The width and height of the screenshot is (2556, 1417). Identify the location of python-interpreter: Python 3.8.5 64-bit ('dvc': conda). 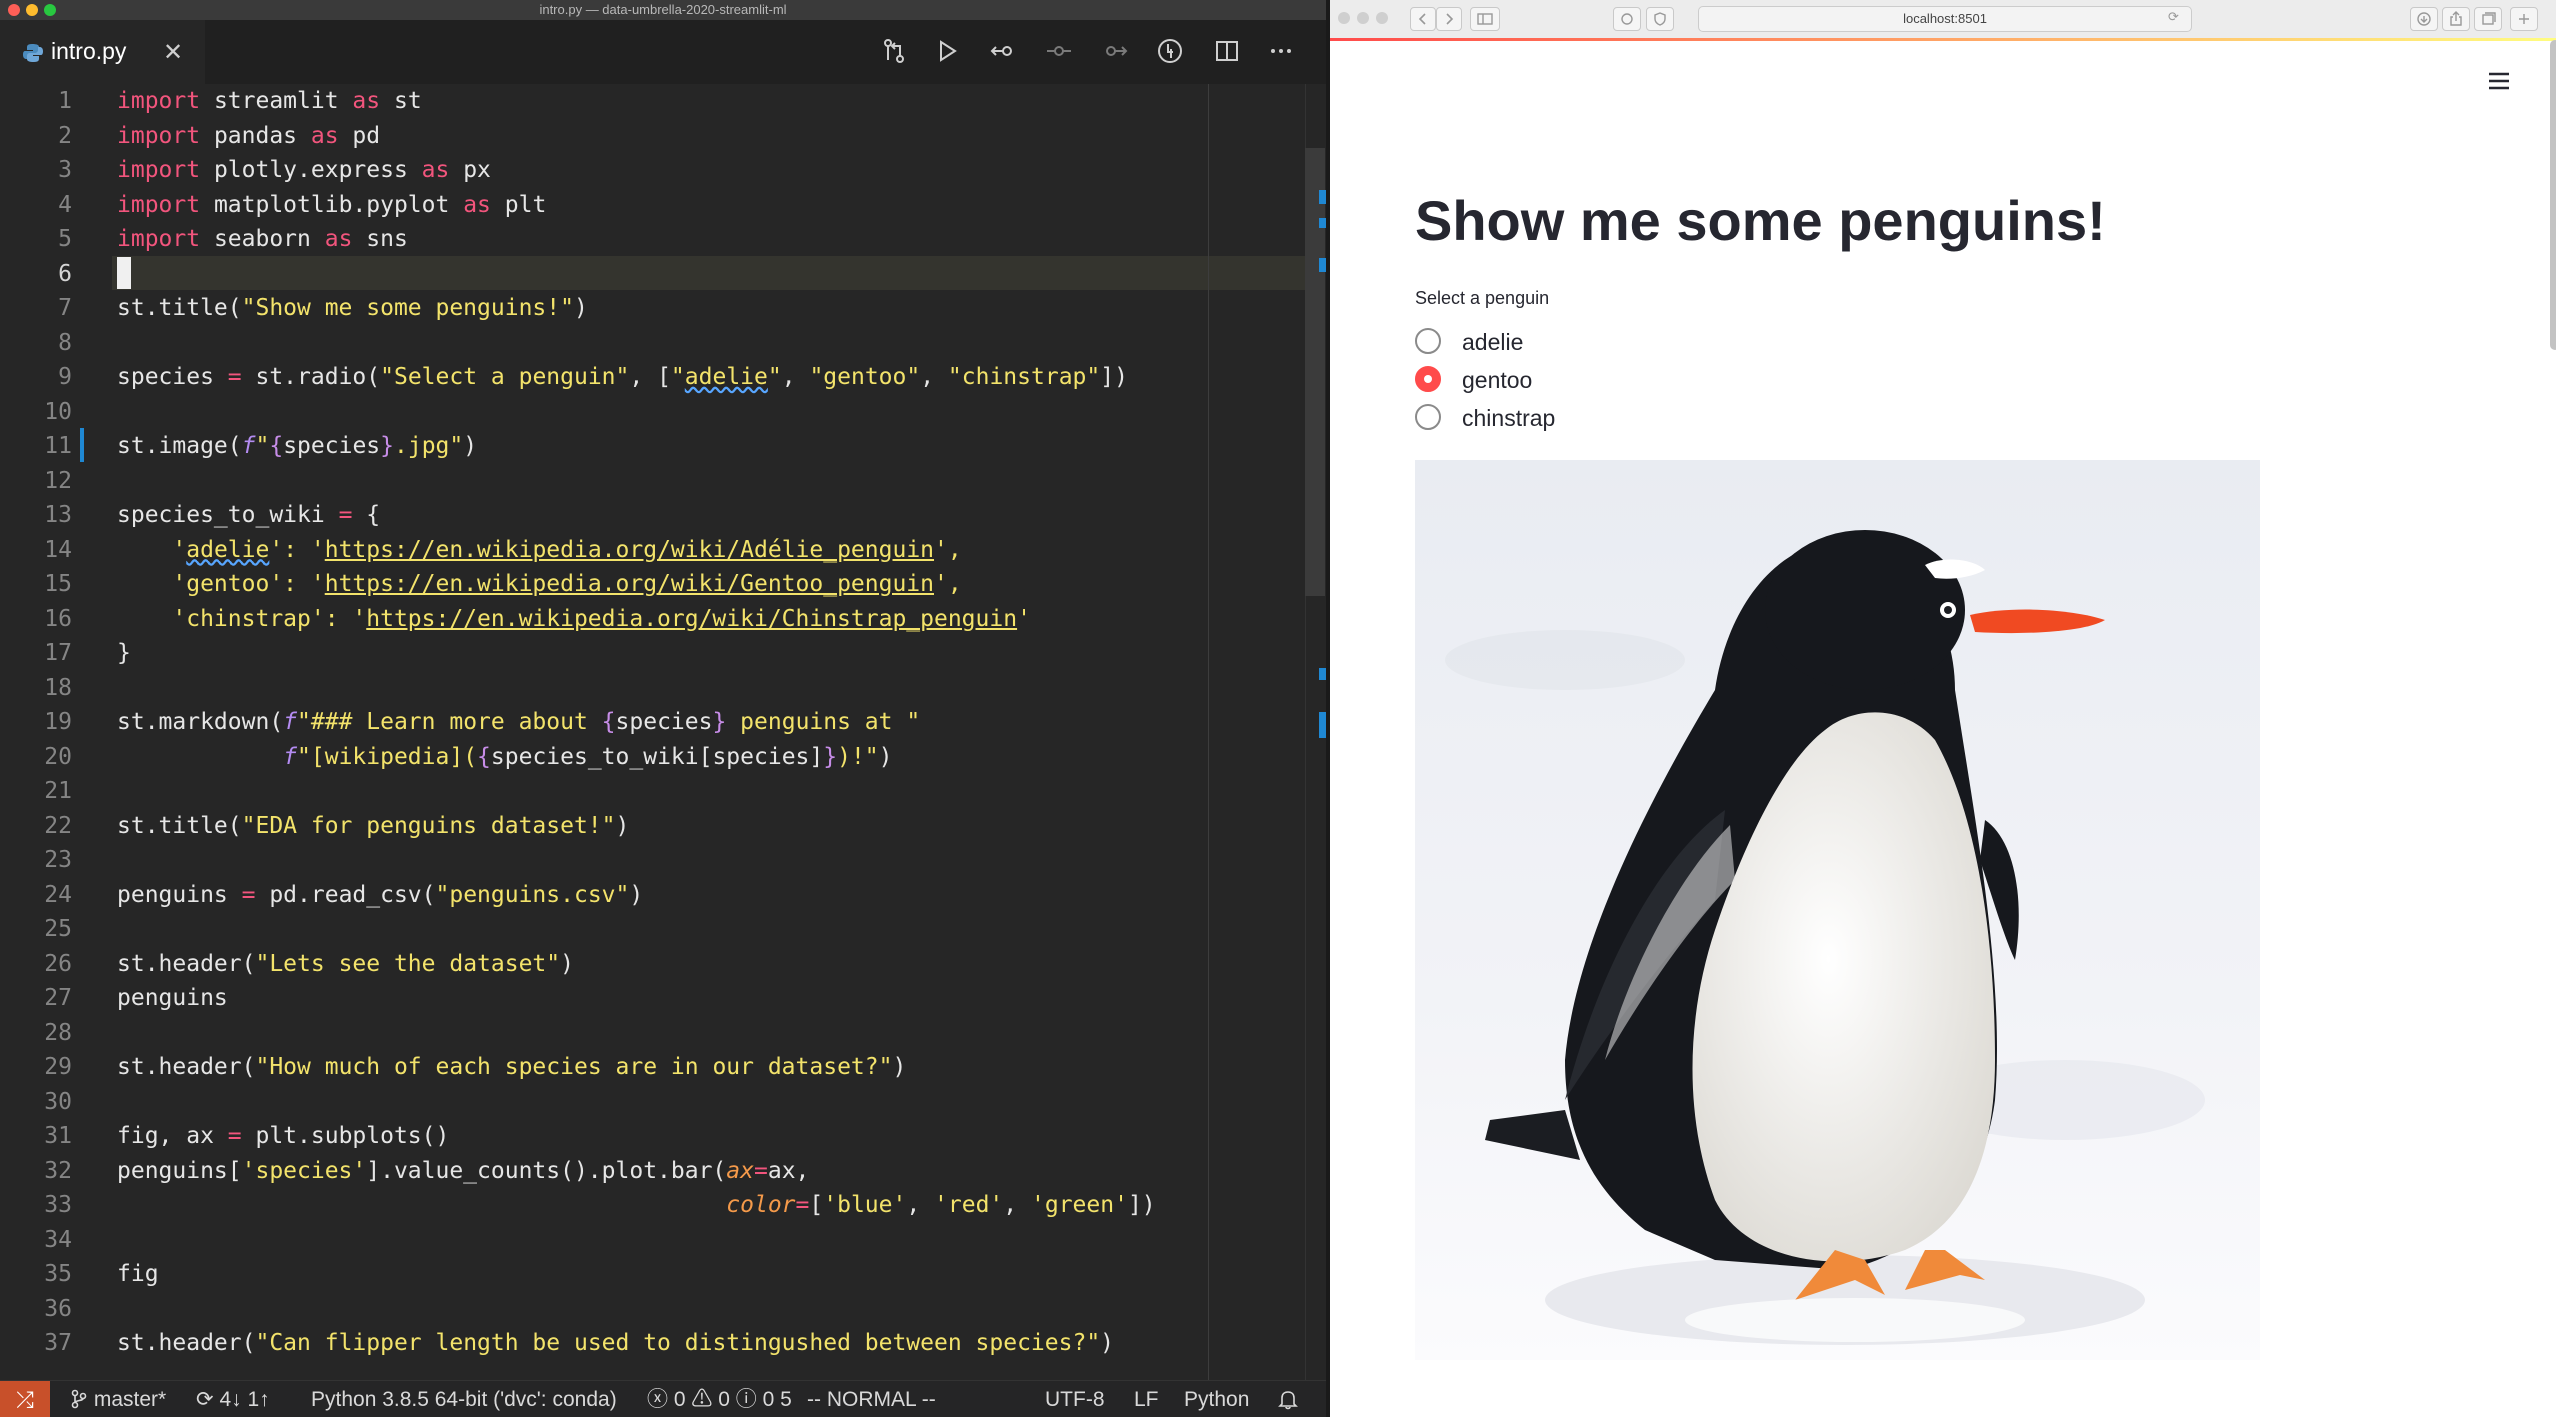
(464, 1399).